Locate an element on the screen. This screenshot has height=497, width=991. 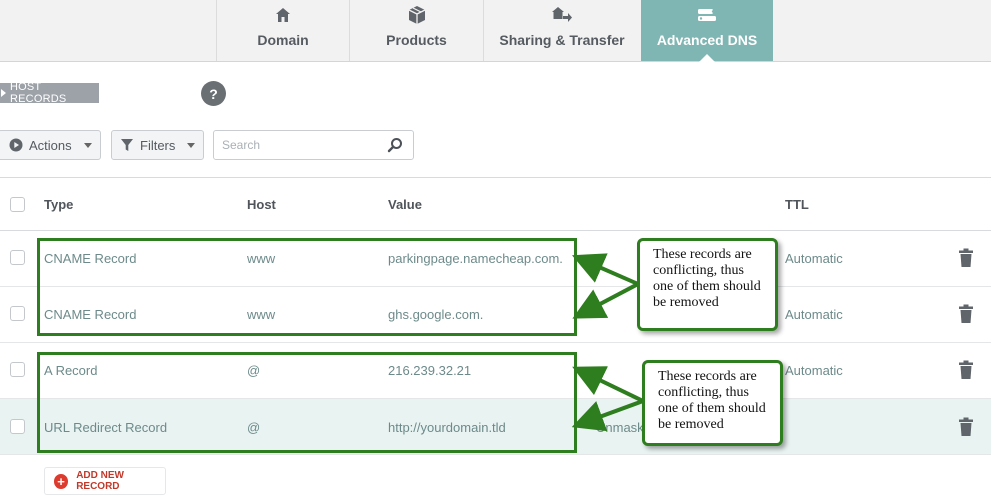
host-records-label: HOST RECORDS is located at coordinates (38, 93).